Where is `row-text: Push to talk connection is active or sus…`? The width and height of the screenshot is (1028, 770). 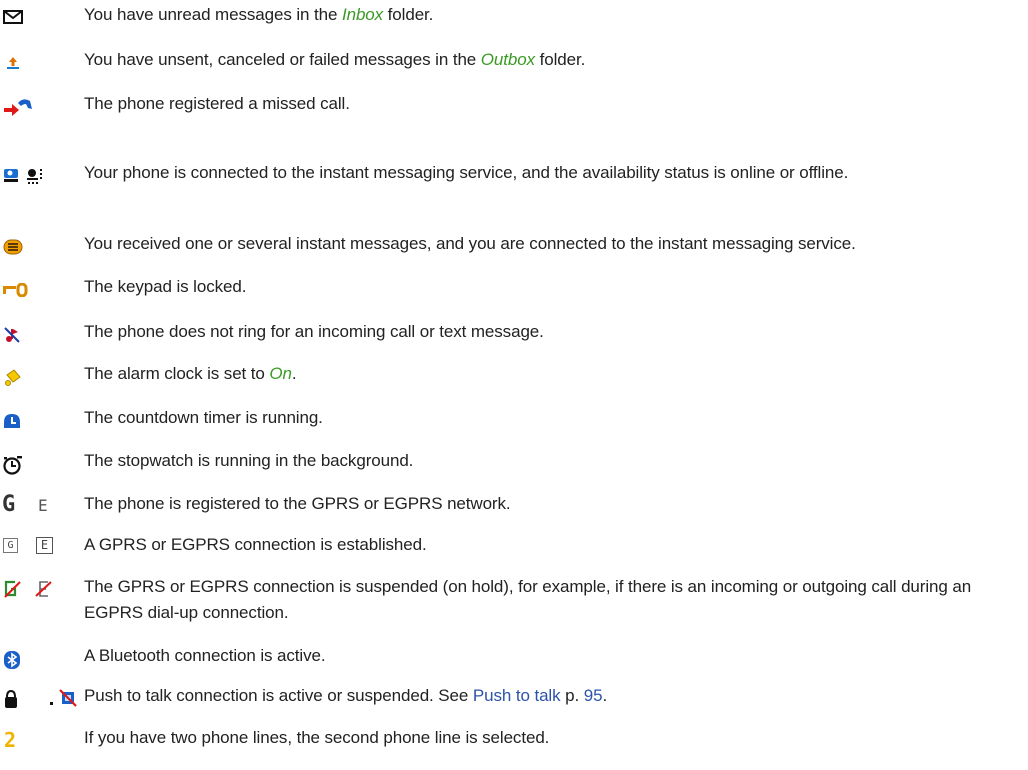
row-text: Push to talk connection is active or sus… is located at coordinates (346, 695).